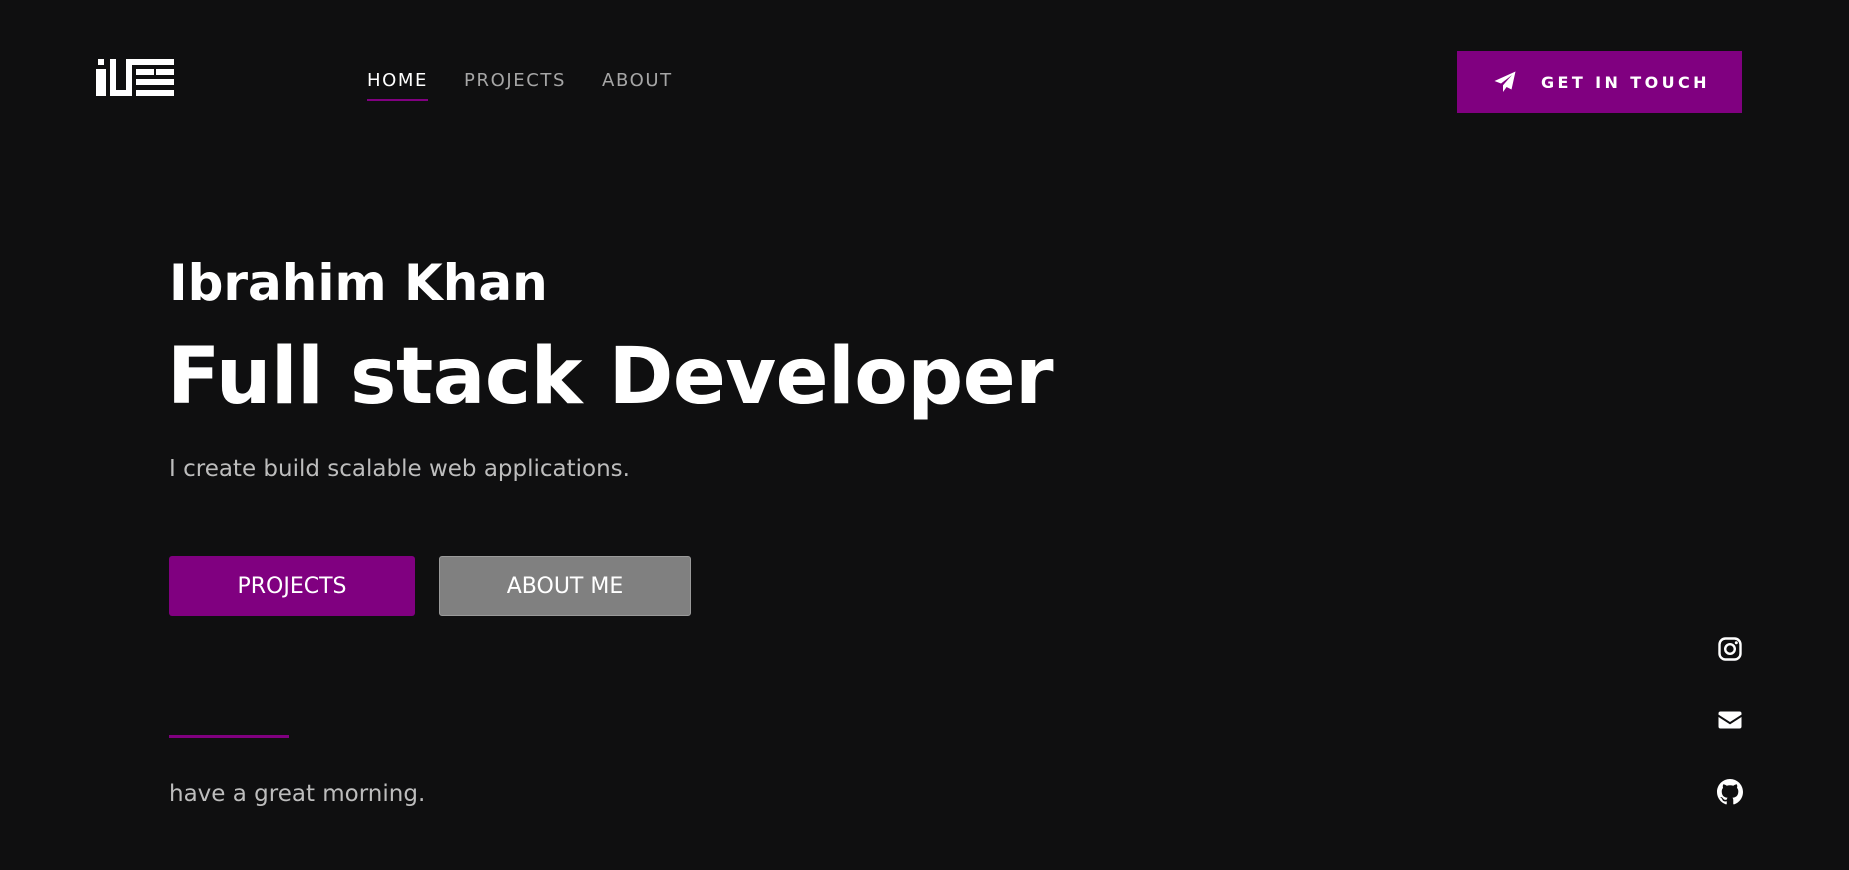 Image resolution: width=1849 pixels, height=870 pixels. What do you see at coordinates (358, 283) in the screenshot?
I see `hero-name: Ibrahim Khan` at bounding box center [358, 283].